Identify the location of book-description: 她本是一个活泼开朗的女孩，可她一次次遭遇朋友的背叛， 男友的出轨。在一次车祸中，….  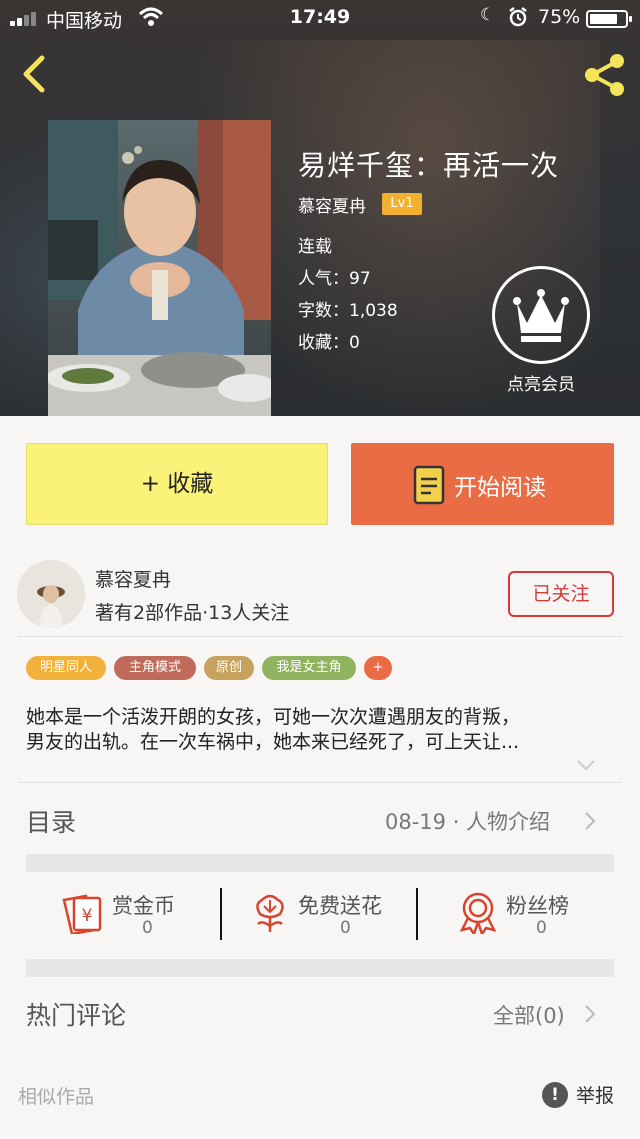
(322, 730).